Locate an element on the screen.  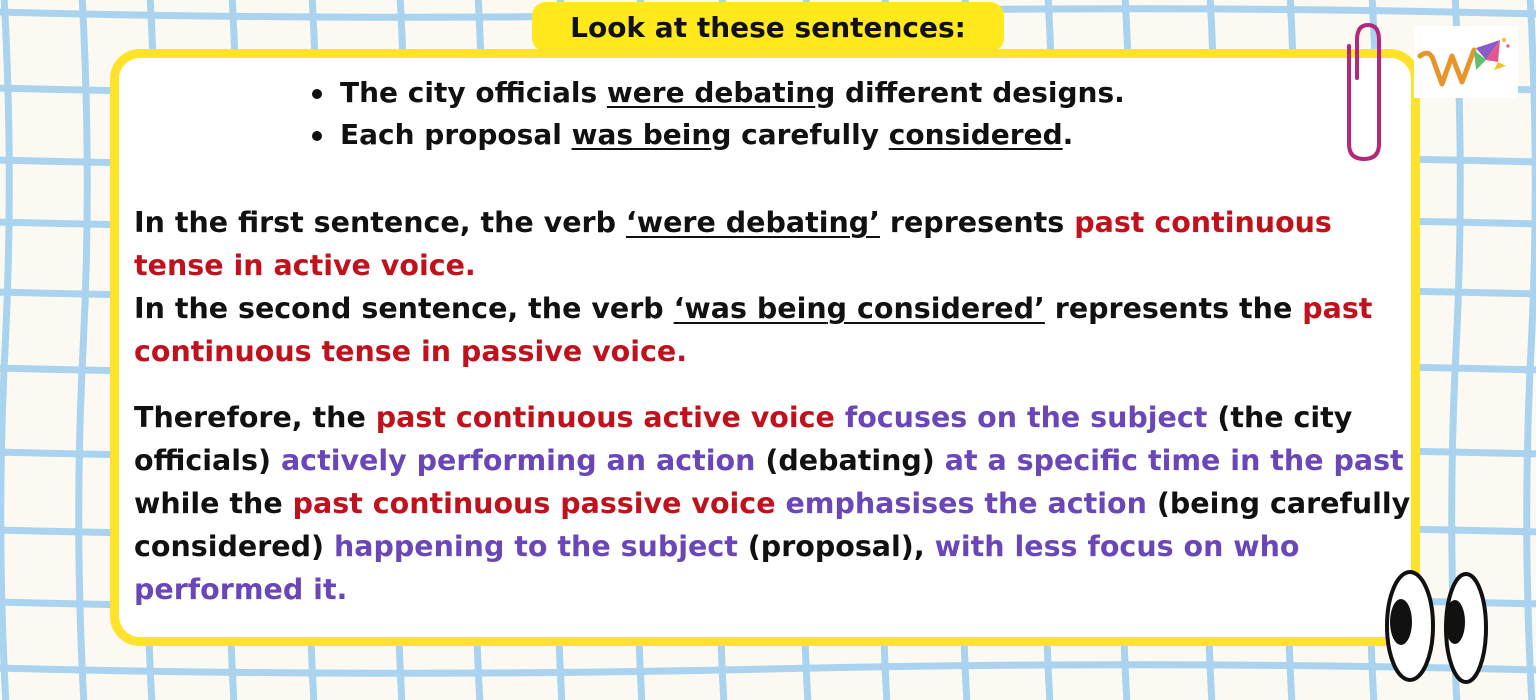
verb-quote: ‘were debating’ is located at coordinates (752, 222).